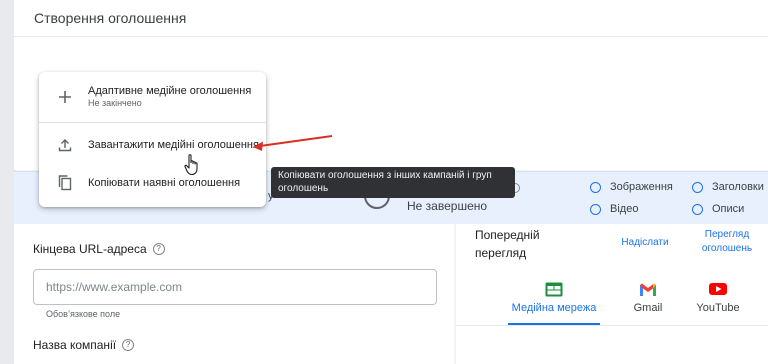  Describe the element at coordinates (65, 97) in the screenshot. I see `plus-icon` at that location.